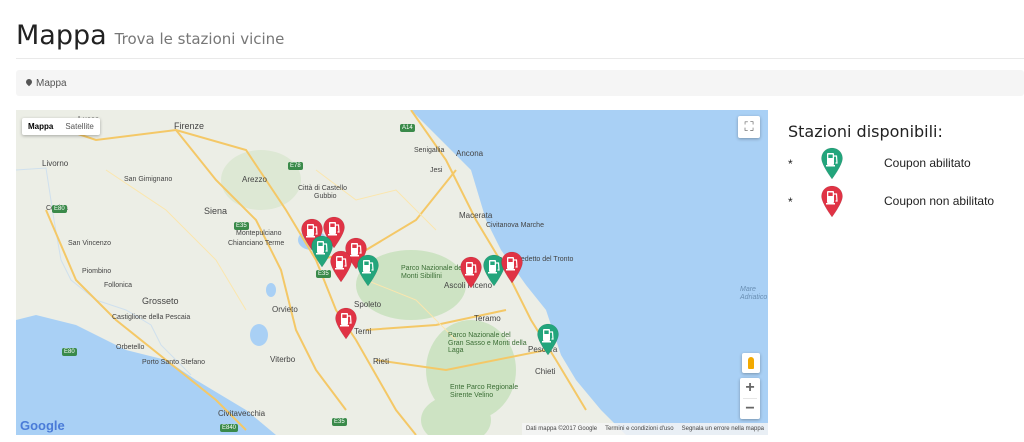  I want to click on map-place-label: Rieti, so click(381, 361).